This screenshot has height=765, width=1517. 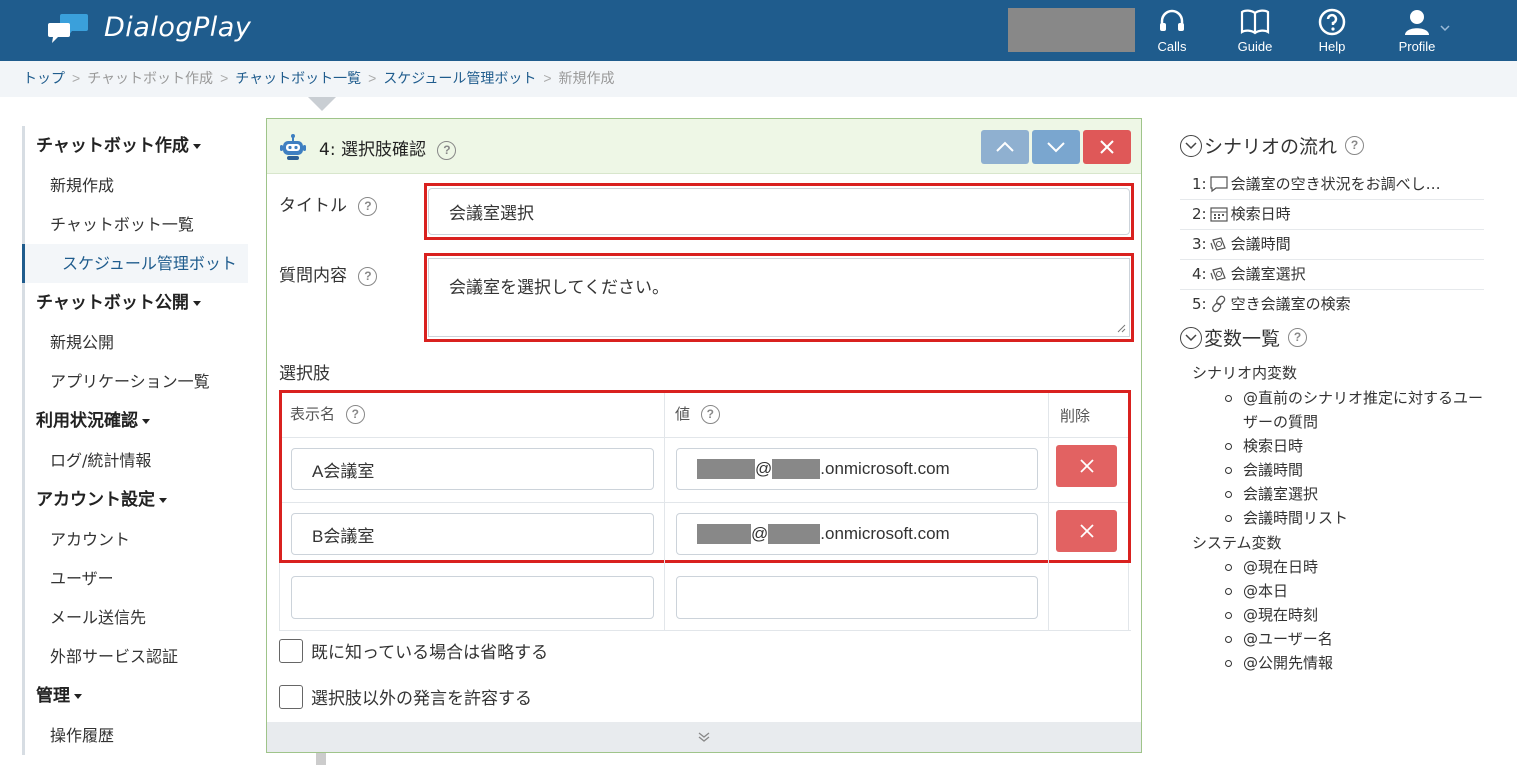 I want to click on nav-guide-button: Guide, so click(x=1255, y=33).